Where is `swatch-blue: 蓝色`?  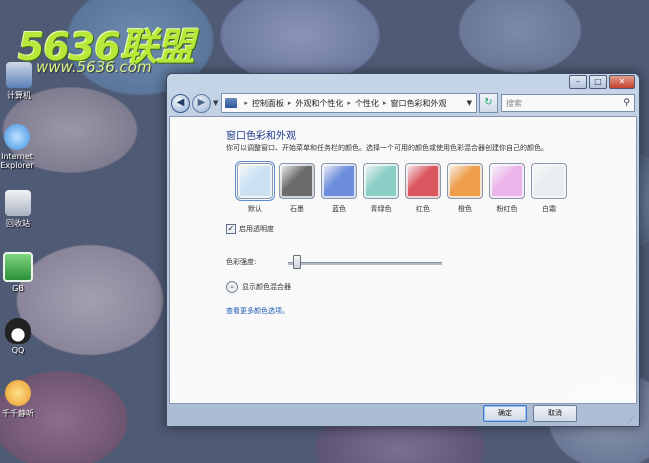 swatch-blue: 蓝色 is located at coordinates (339, 188).